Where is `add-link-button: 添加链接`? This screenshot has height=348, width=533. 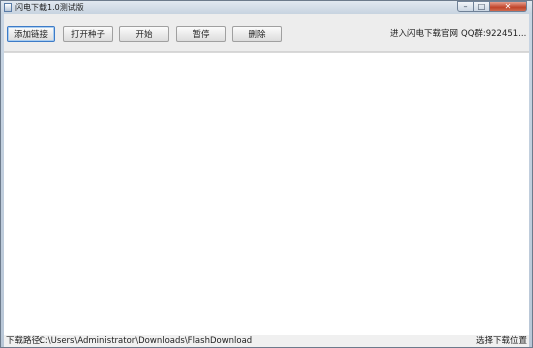 add-link-button: 添加链接 is located at coordinates (31, 34).